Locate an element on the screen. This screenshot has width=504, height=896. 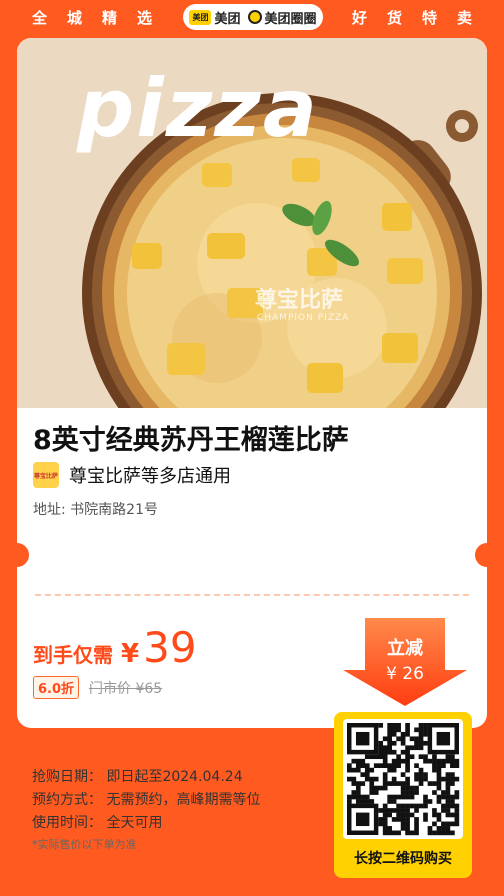
reservation-method: 预约方式： 无需预约，高峰期需等位 is located at coordinates (146, 800).